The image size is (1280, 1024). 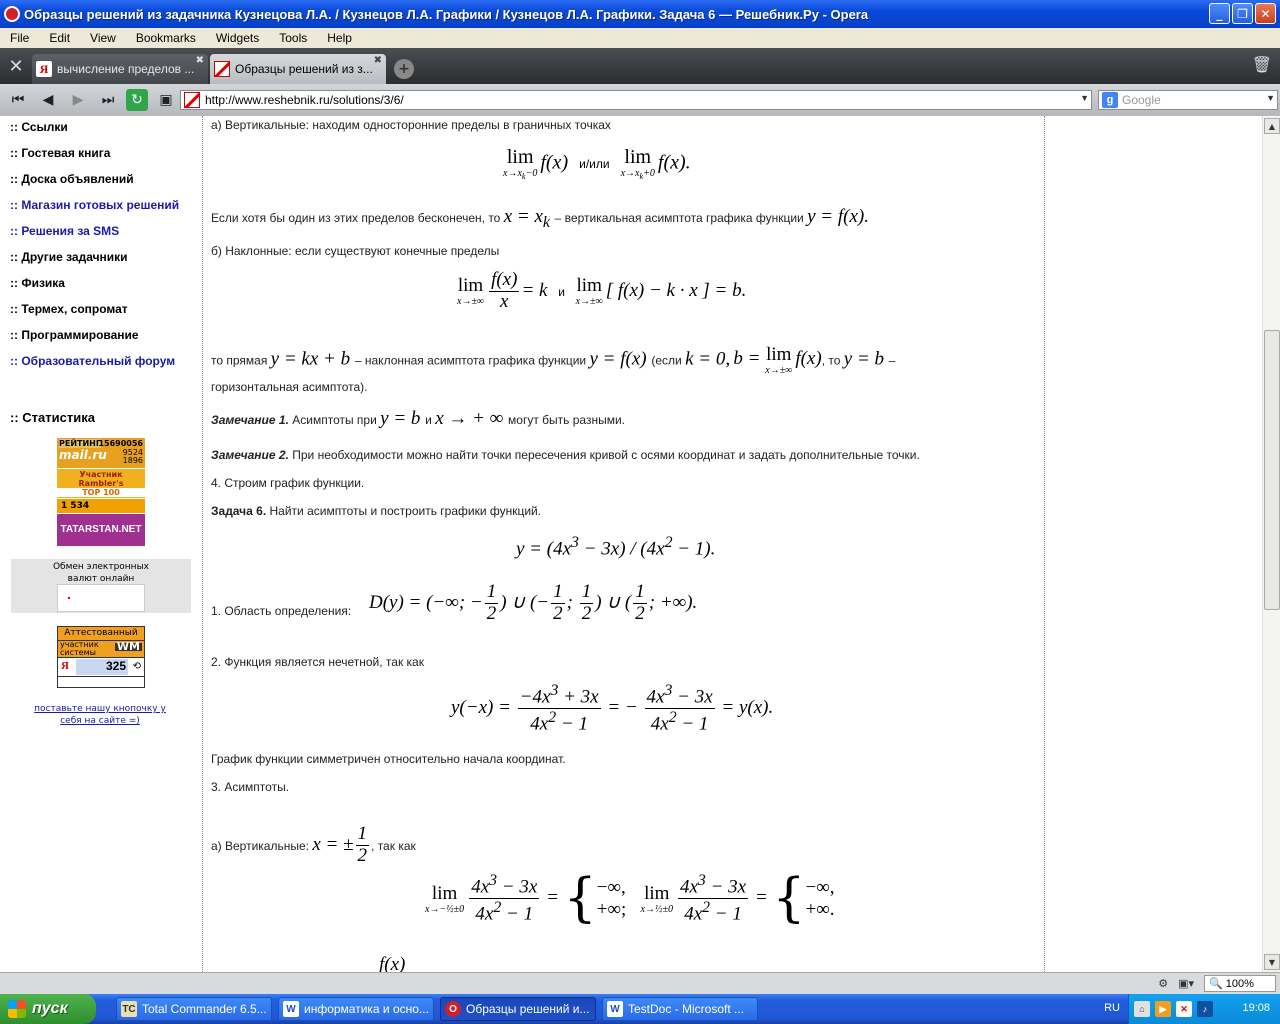 What do you see at coordinates (78, 100) in the screenshot?
I see `forward-icon: ▶` at bounding box center [78, 100].